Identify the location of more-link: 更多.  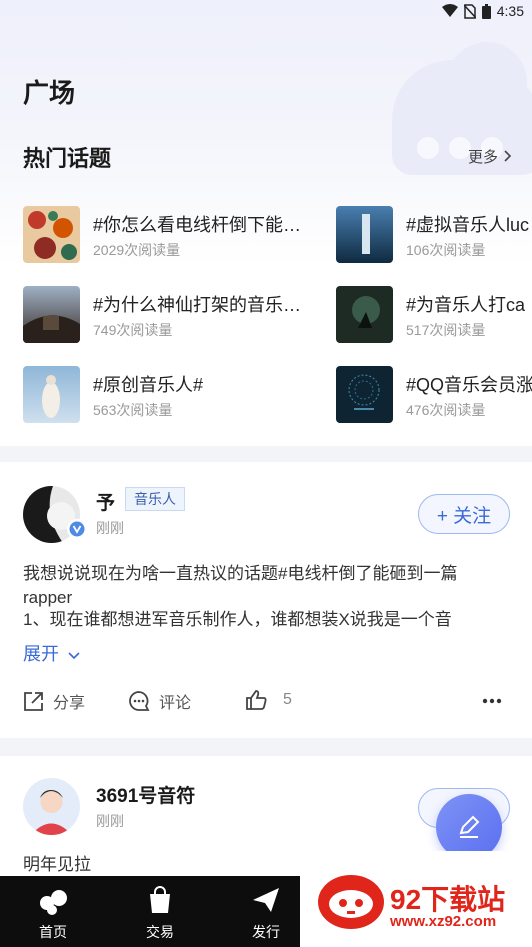
(490, 156).